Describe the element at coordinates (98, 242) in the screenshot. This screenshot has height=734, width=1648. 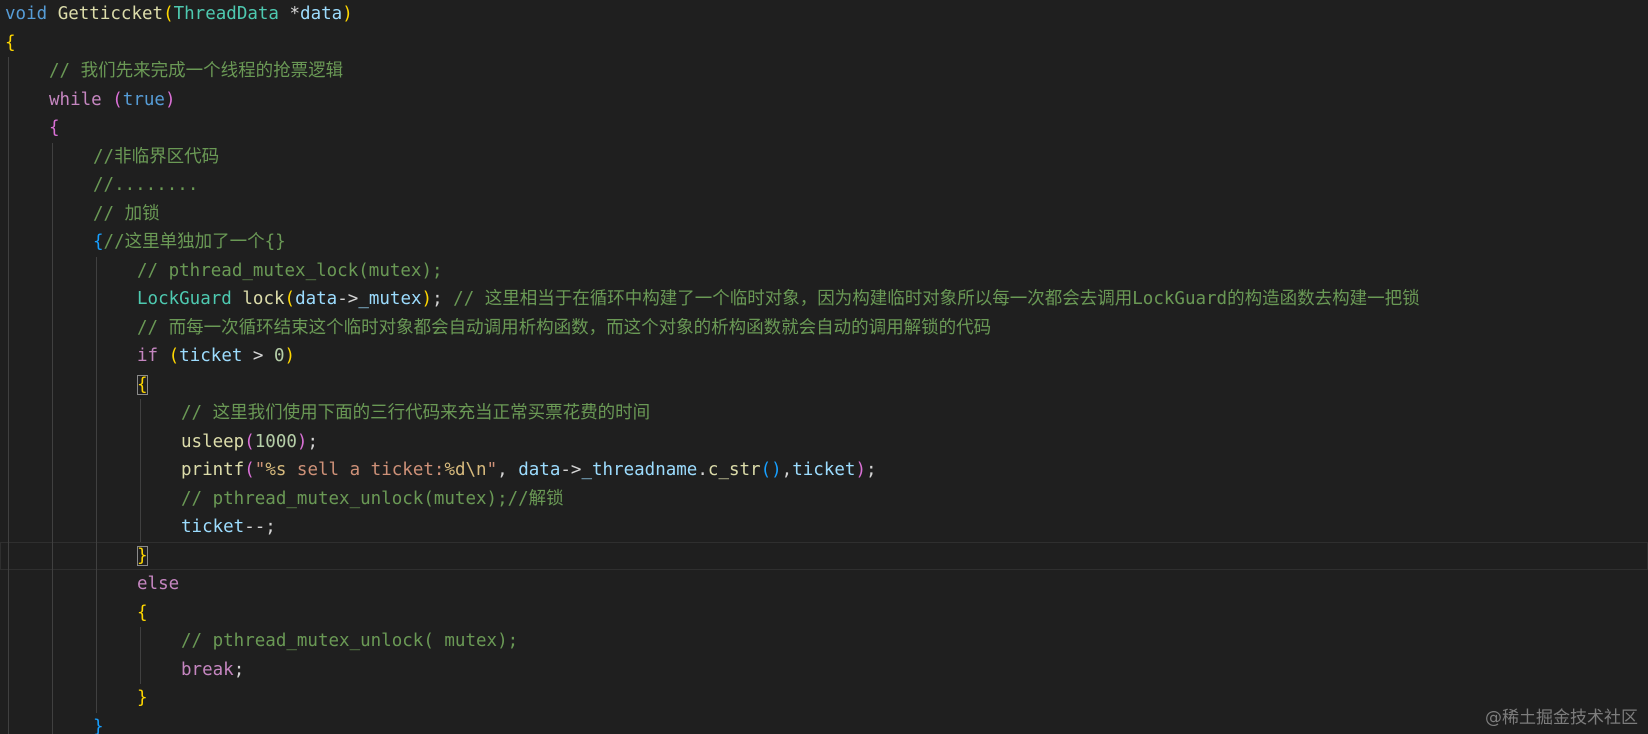
I see `code-token: {` at that location.